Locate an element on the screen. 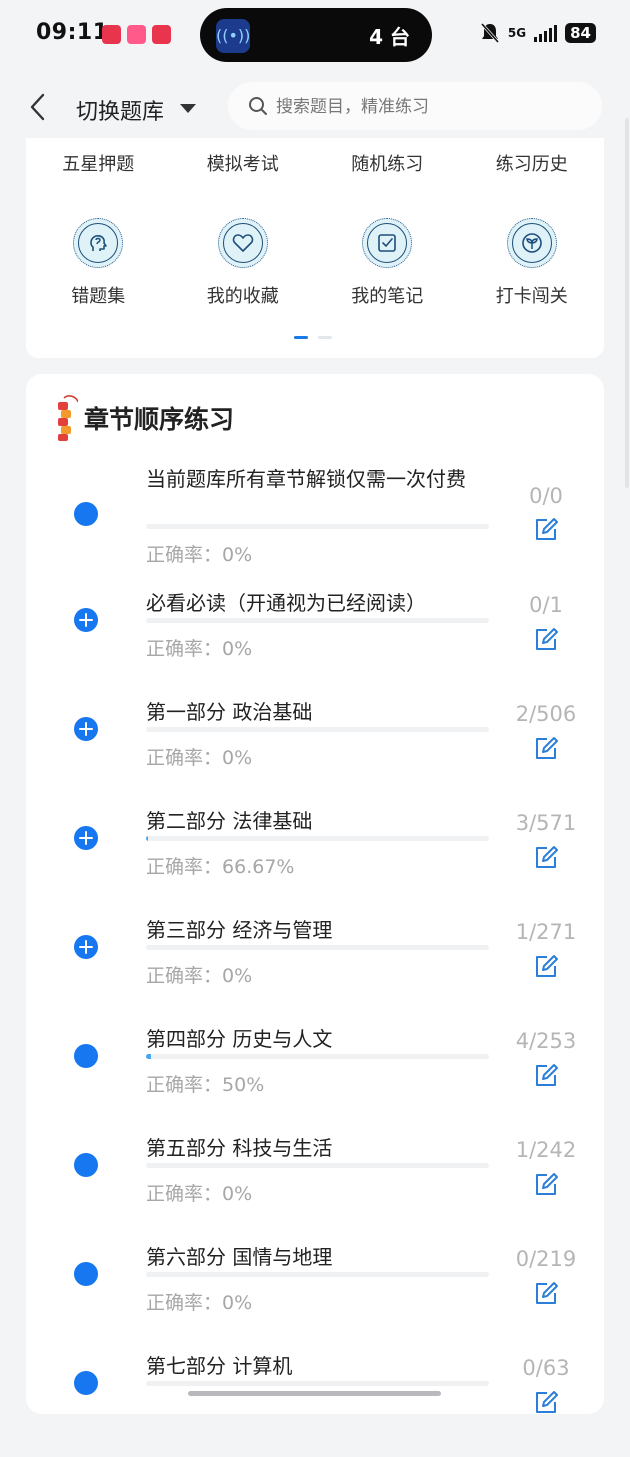 The image size is (630, 1457). chapter-name: 第七部分 计算机 is located at coordinates (219, 1366).